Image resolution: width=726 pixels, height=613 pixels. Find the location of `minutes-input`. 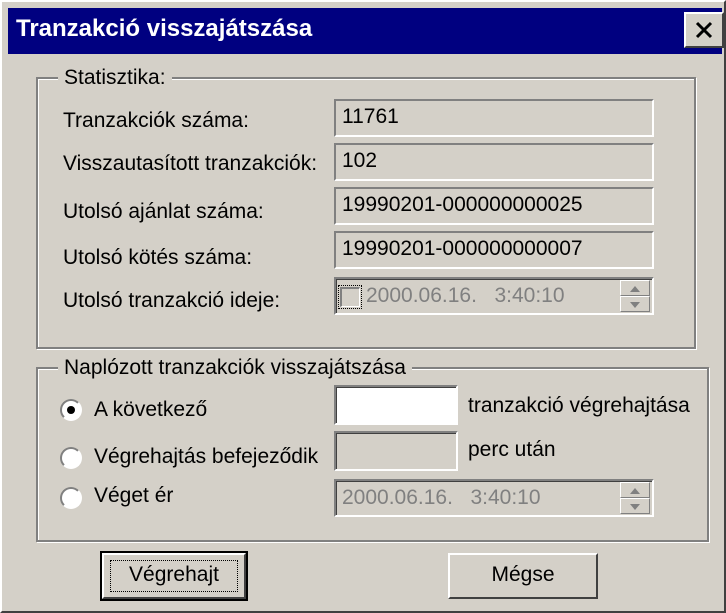

minutes-input is located at coordinates (396, 451).